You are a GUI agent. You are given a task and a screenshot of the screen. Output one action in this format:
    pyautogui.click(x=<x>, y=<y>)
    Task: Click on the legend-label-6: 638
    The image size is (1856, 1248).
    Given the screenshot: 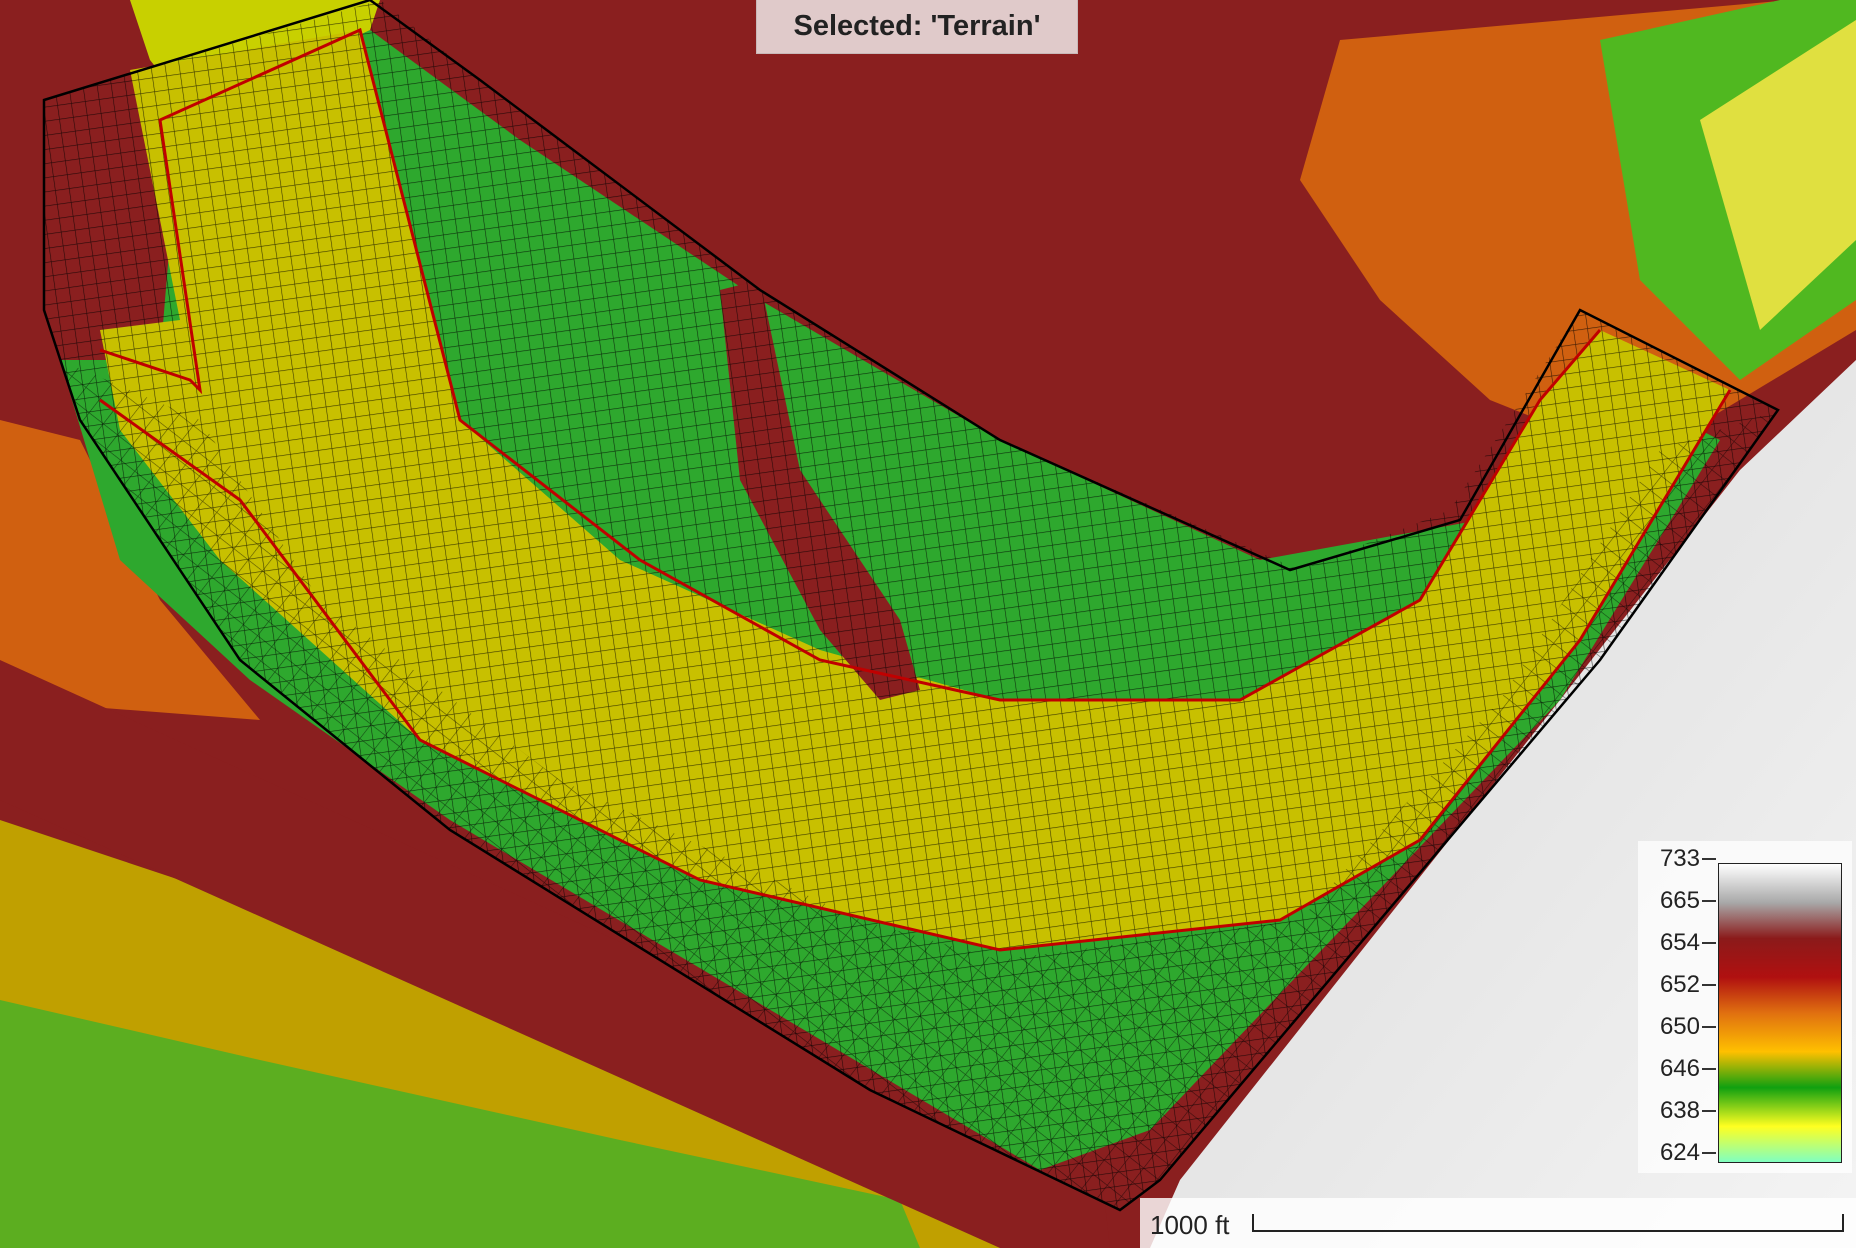 What is the action you would take?
    pyautogui.click(x=1679, y=1110)
    